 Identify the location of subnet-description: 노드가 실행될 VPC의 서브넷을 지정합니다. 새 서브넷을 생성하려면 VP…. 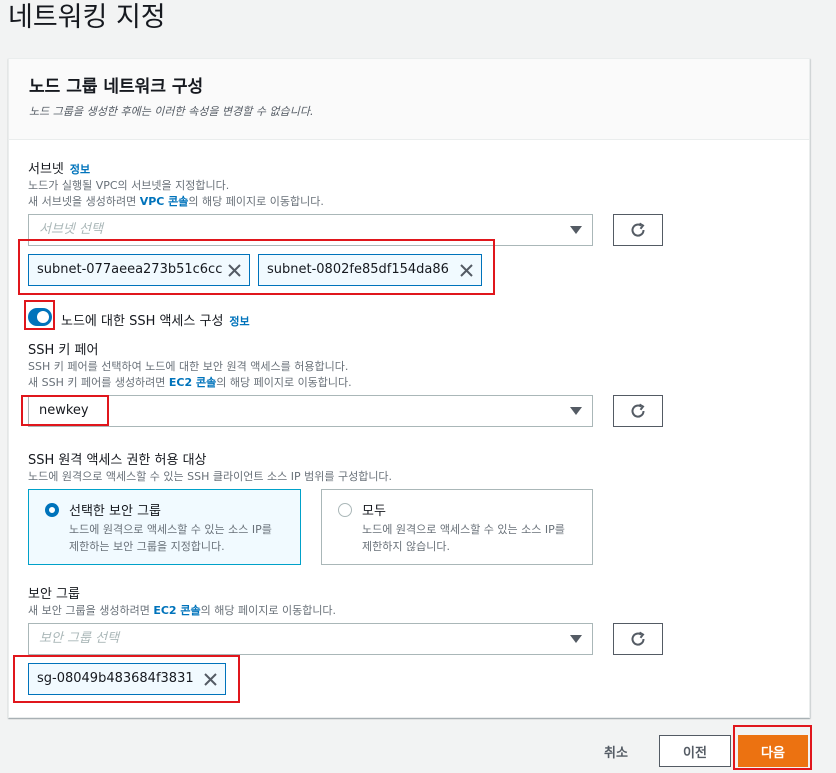
(176, 194).